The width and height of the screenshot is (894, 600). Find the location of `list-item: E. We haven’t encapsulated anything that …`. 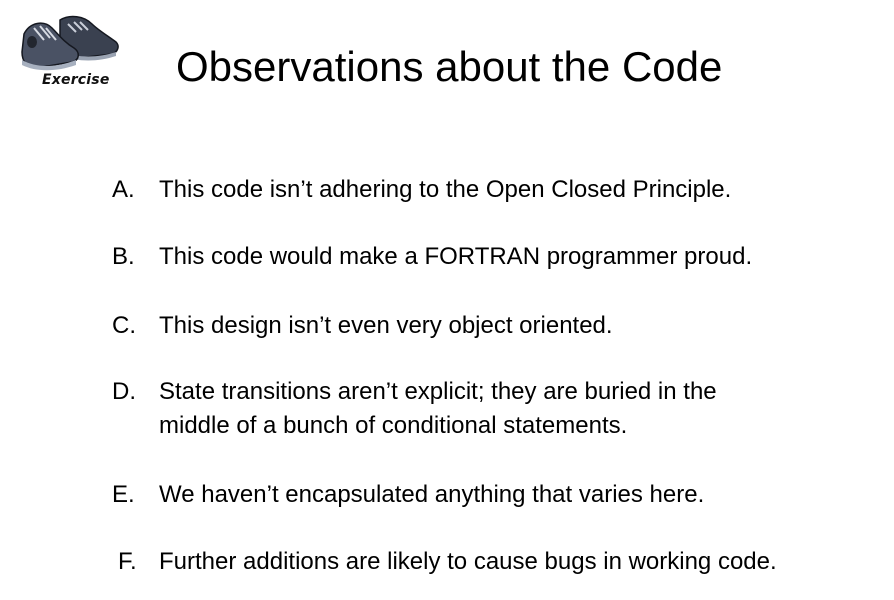

list-item: E. We haven’t encapsulated anything that … is located at coordinates (408, 495).